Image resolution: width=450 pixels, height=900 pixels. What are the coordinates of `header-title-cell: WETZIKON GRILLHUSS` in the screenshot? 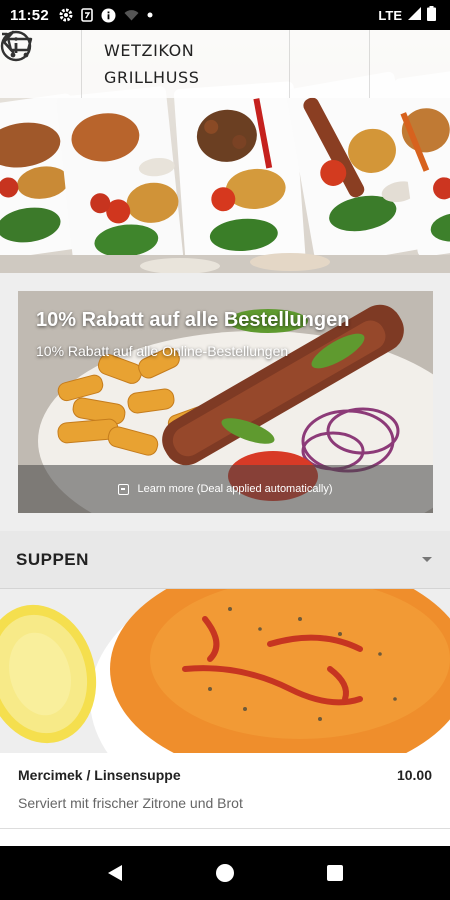 It's located at (186, 64).